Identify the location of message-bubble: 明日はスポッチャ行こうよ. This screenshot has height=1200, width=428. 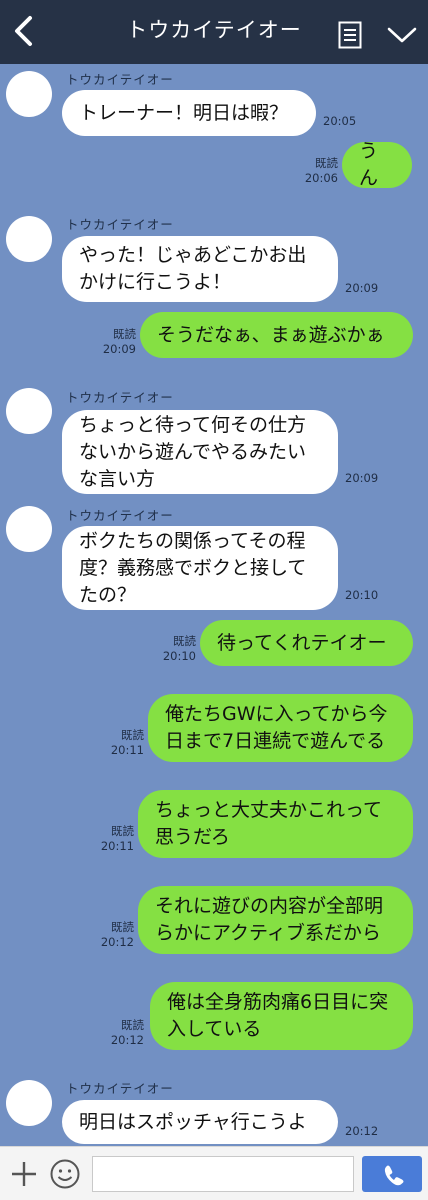
(200, 1122).